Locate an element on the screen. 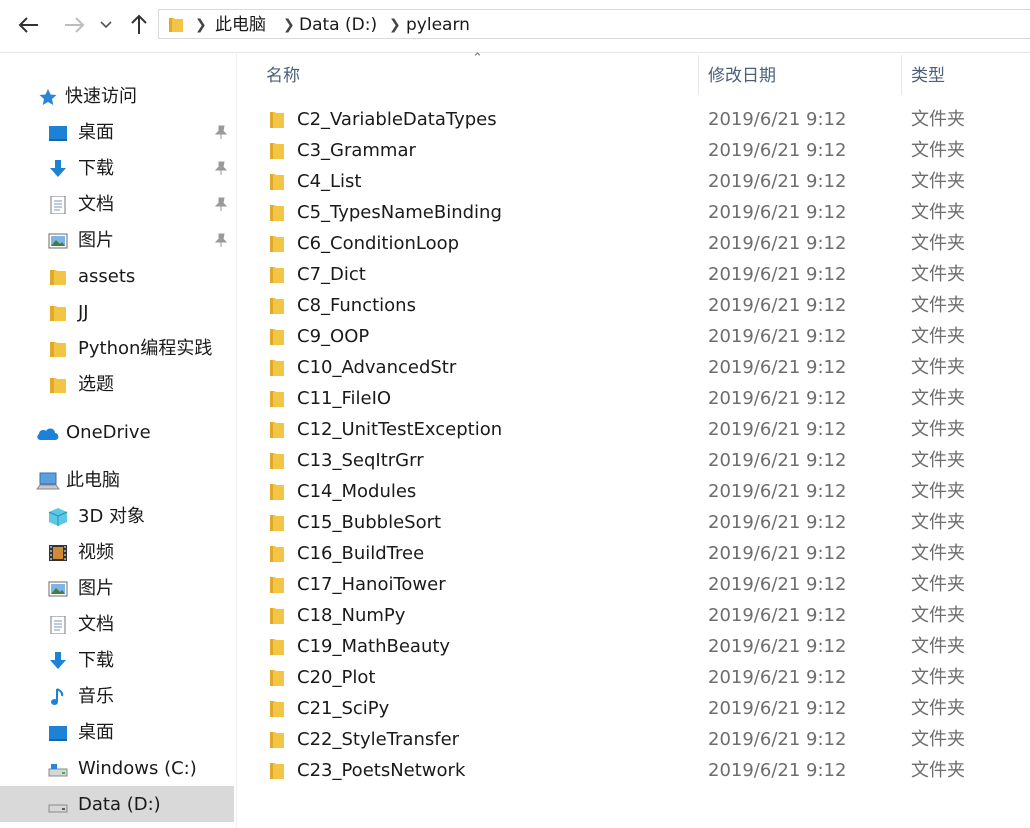 Image resolution: width=1030 pixels, height=828 pixels. table-row: C11_FileIO 2019/6/21 9:12 文件夹 is located at coordinates (633, 398).